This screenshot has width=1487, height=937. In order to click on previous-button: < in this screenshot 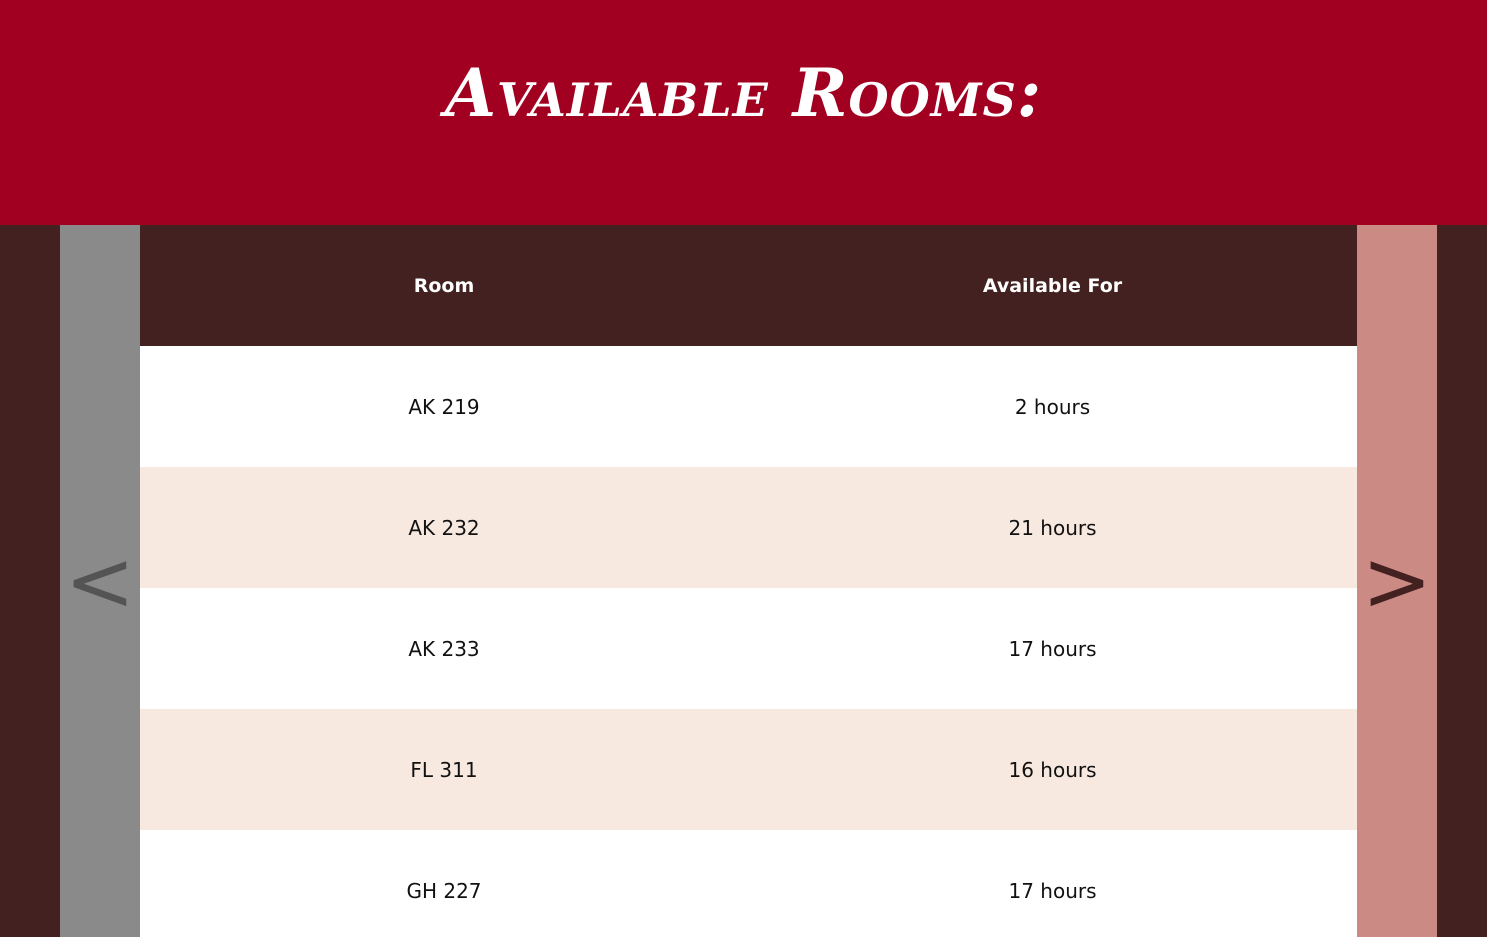, I will do `click(100, 581)`.